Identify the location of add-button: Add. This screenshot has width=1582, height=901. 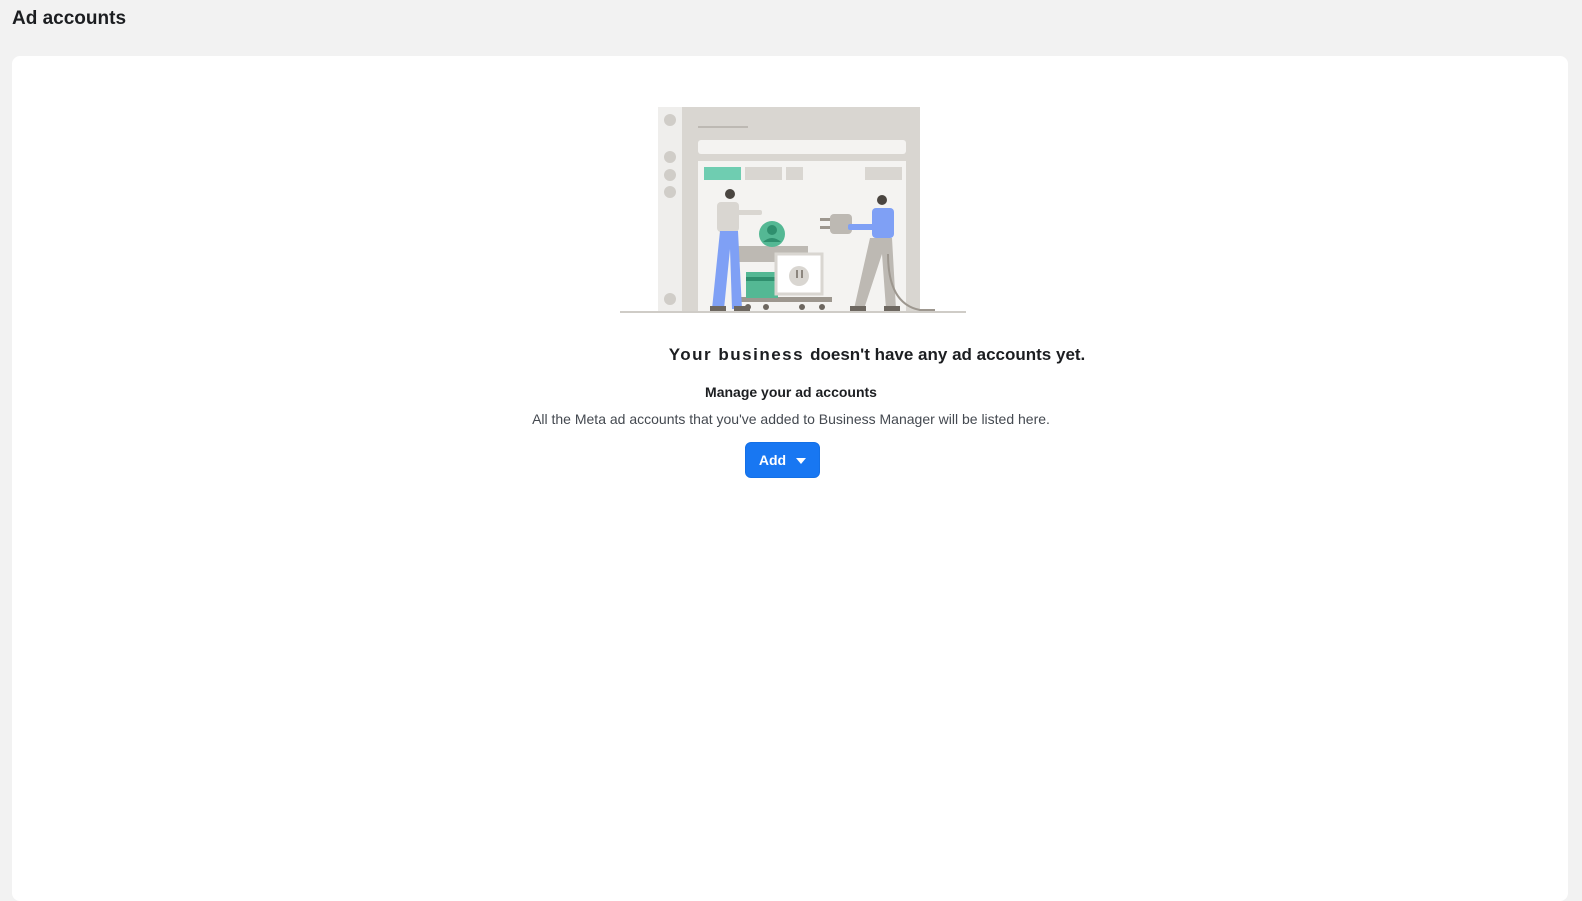
(782, 460).